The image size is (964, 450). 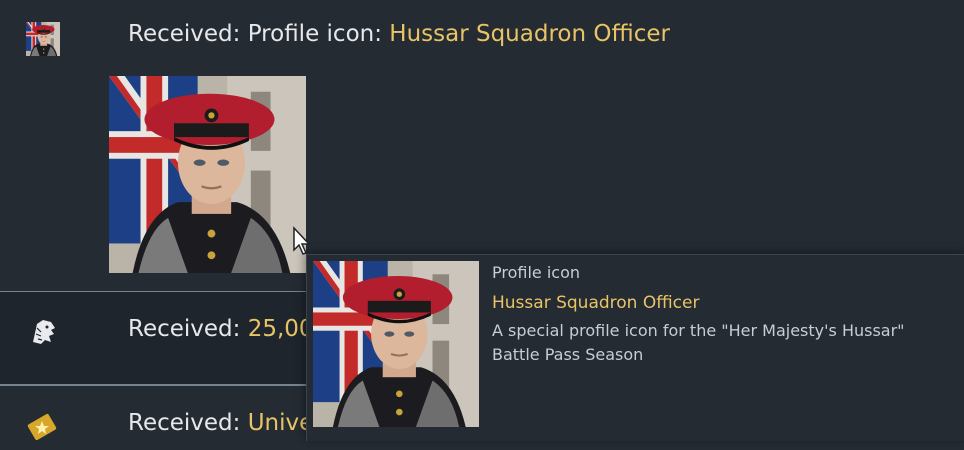 What do you see at coordinates (43, 39) in the screenshot?
I see `portrait-icon` at bounding box center [43, 39].